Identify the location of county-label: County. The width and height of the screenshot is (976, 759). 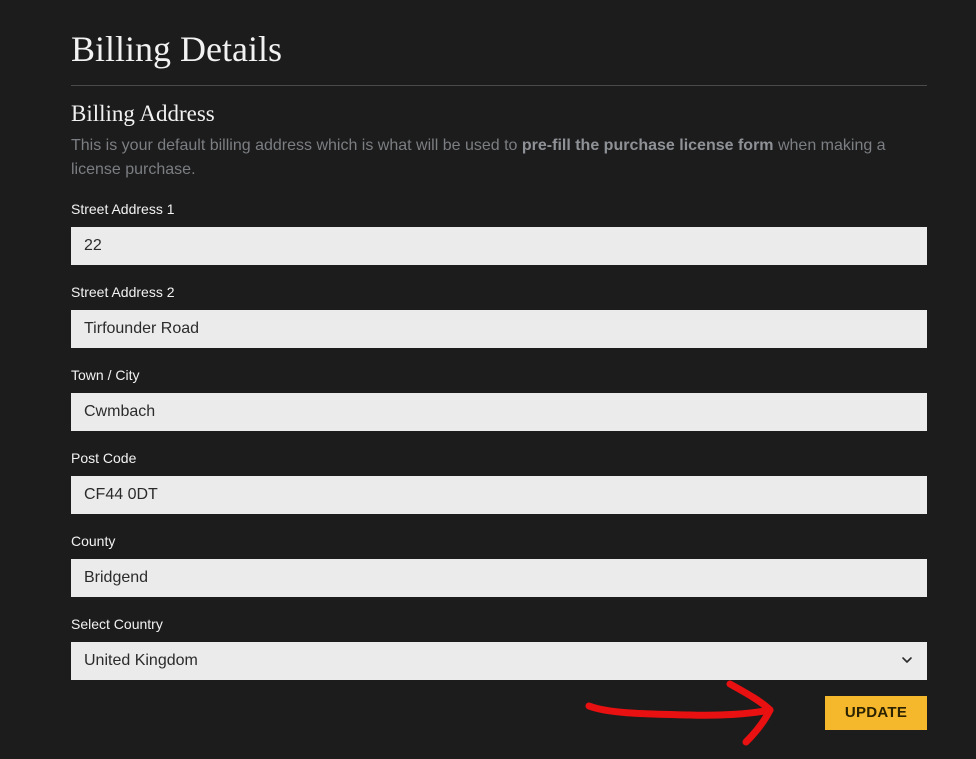
(93, 541).